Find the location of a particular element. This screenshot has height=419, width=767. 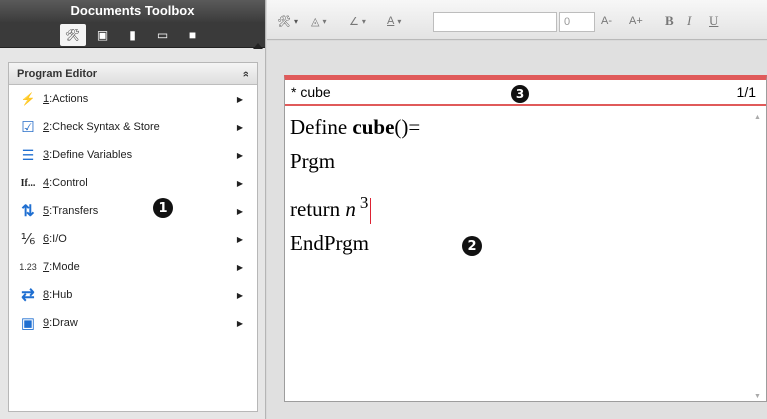

transfer-arrows-icon: ⇅ is located at coordinates (28, 211).